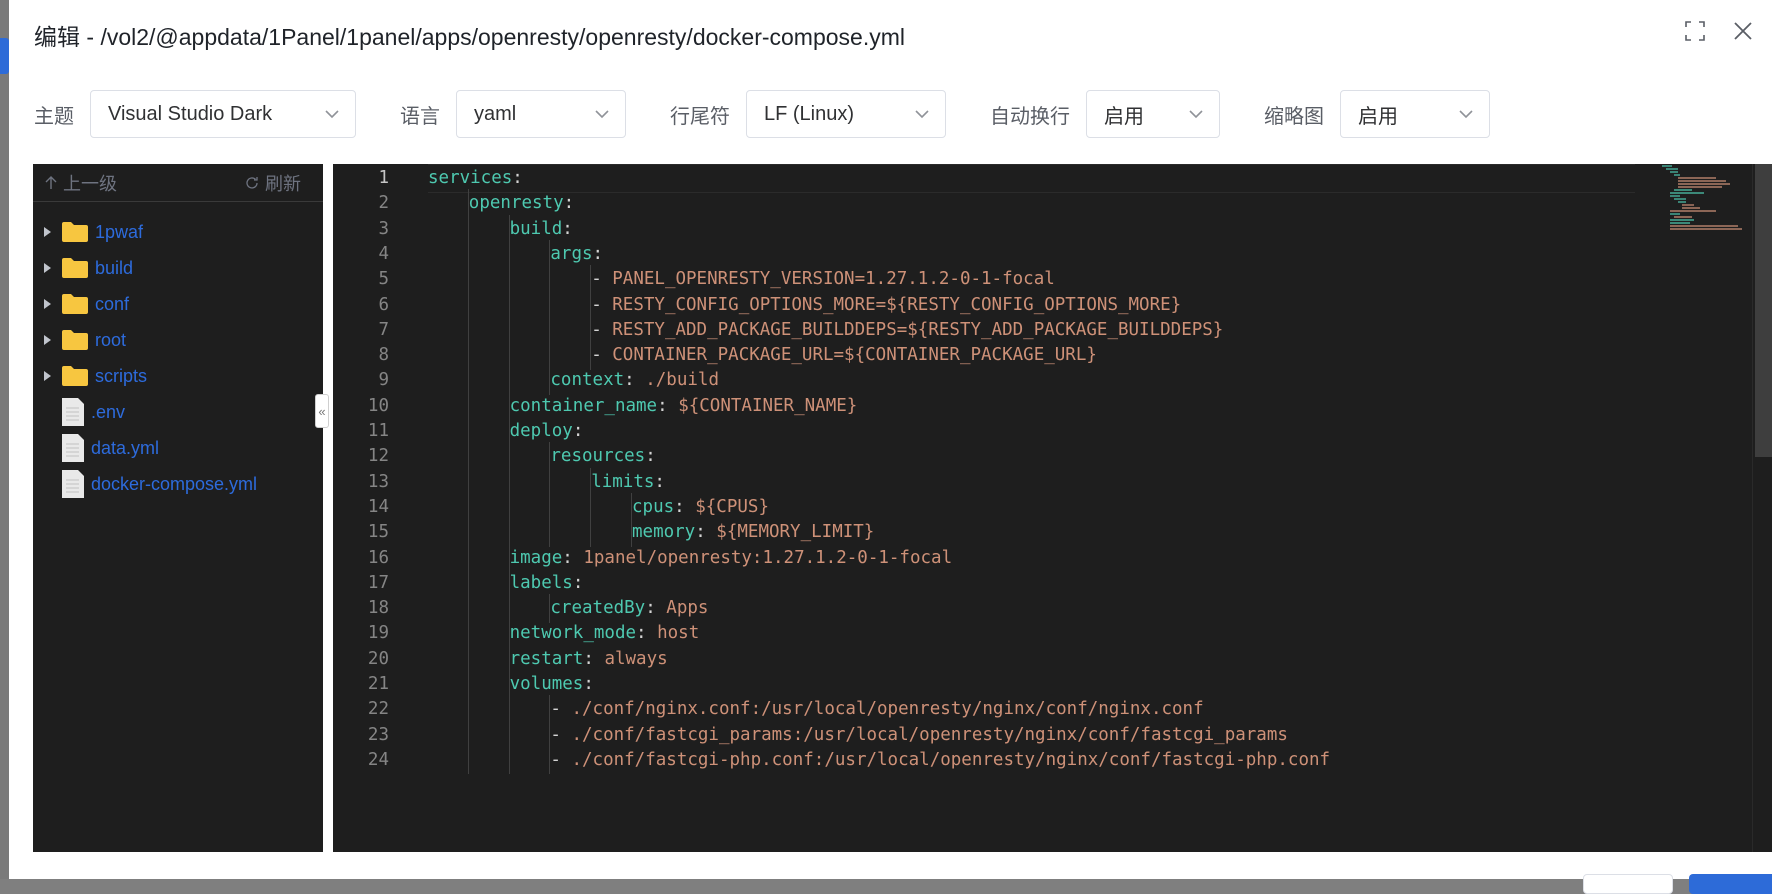 The height and width of the screenshot is (894, 1772). What do you see at coordinates (1763, 310) in the screenshot?
I see `editor-scroll-thumb` at bounding box center [1763, 310].